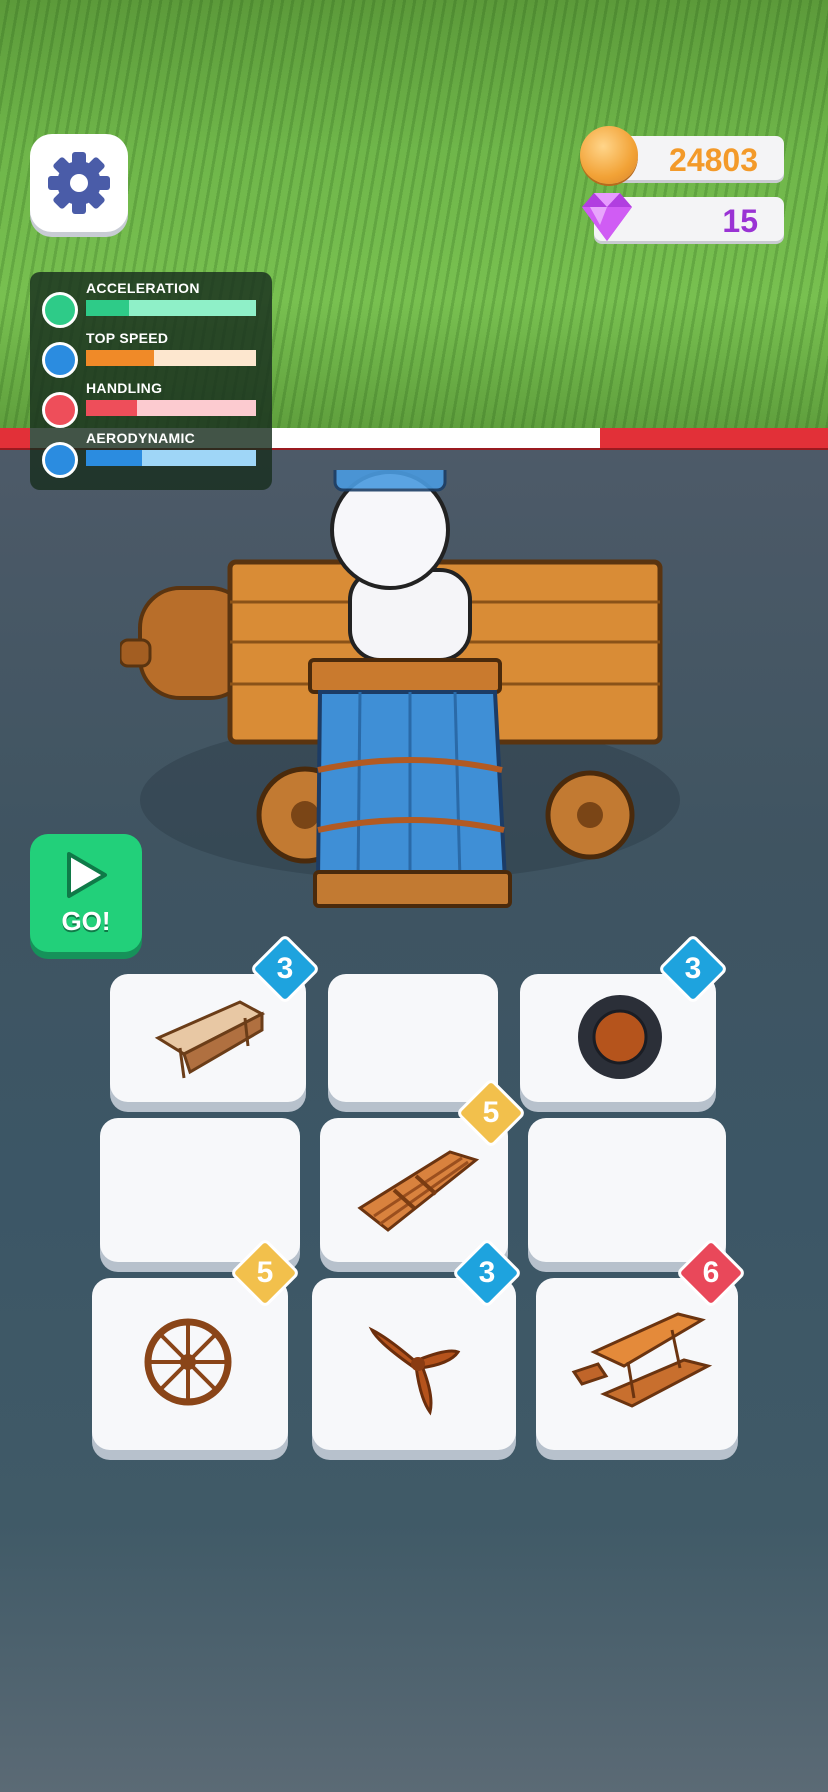 The width and height of the screenshot is (828, 1792). Describe the element at coordinates (124, 388) in the screenshot. I see `stat-label: HANDLING` at that location.